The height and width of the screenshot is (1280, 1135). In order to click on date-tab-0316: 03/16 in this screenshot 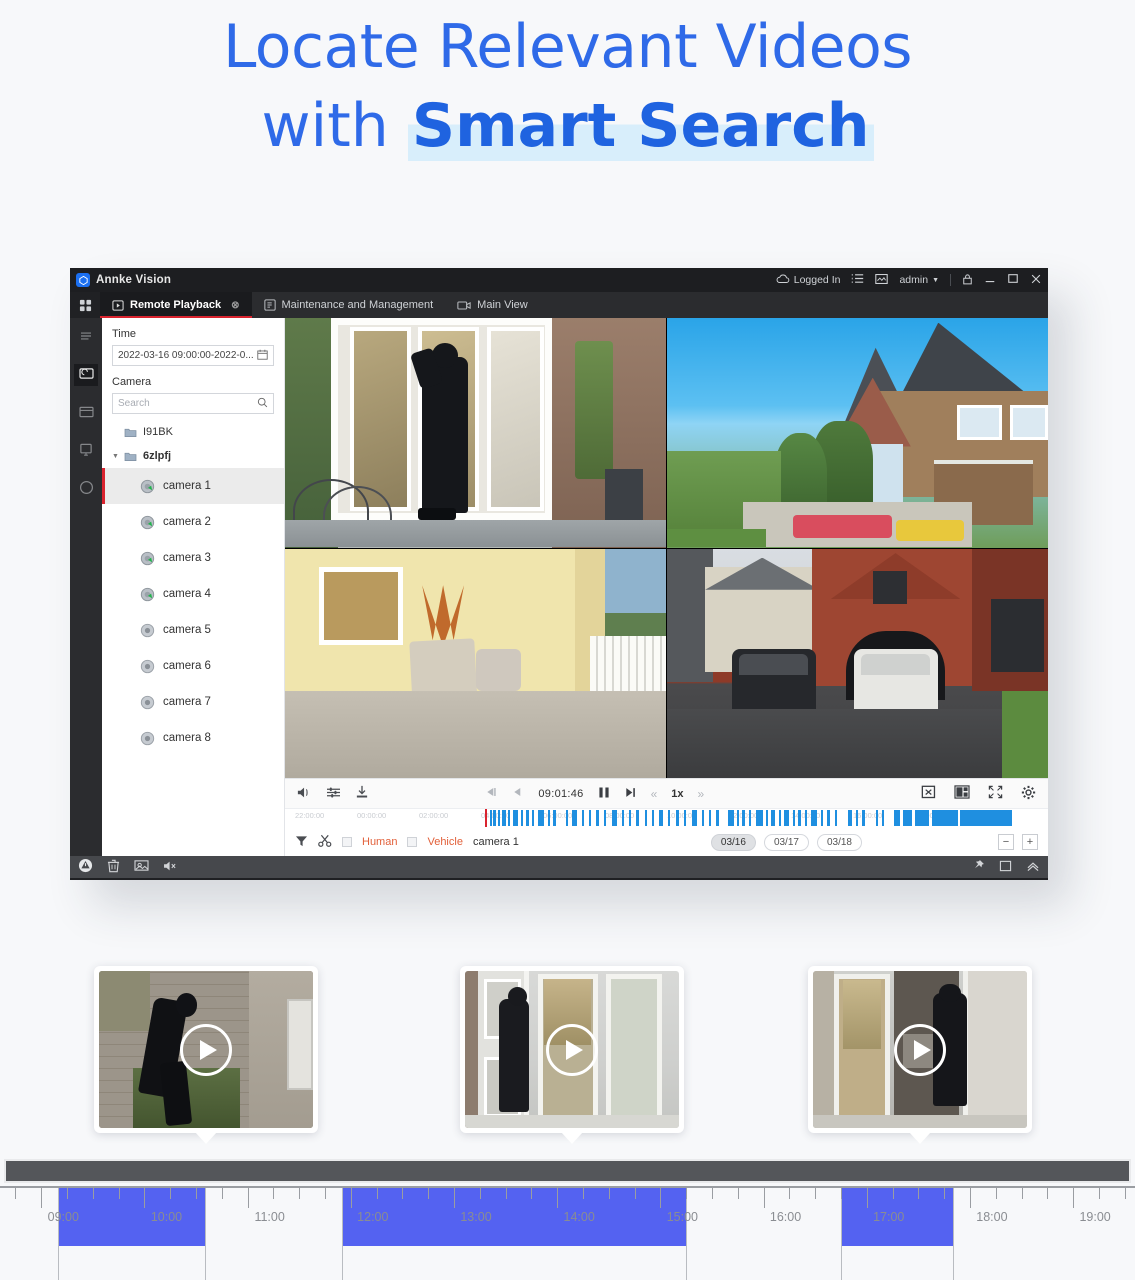, I will do `click(733, 842)`.